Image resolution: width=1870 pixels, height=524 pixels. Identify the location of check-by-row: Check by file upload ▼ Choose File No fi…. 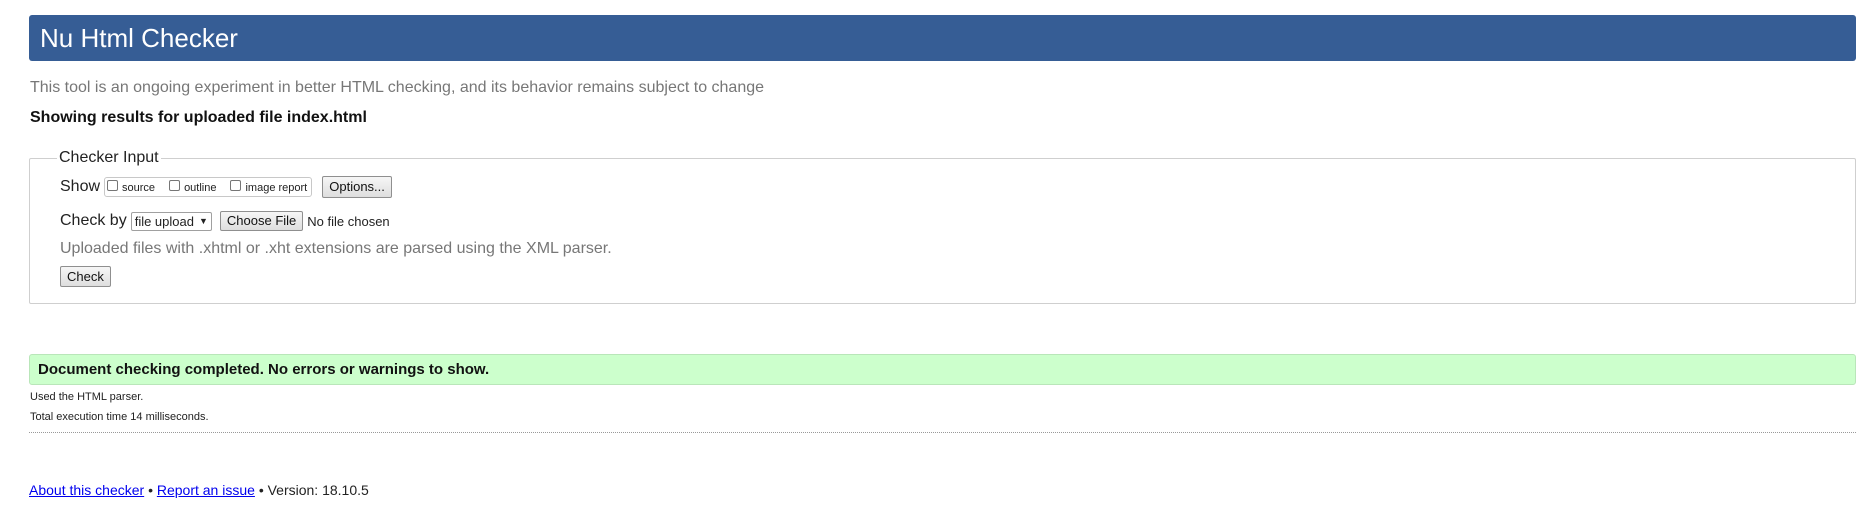
(225, 221).